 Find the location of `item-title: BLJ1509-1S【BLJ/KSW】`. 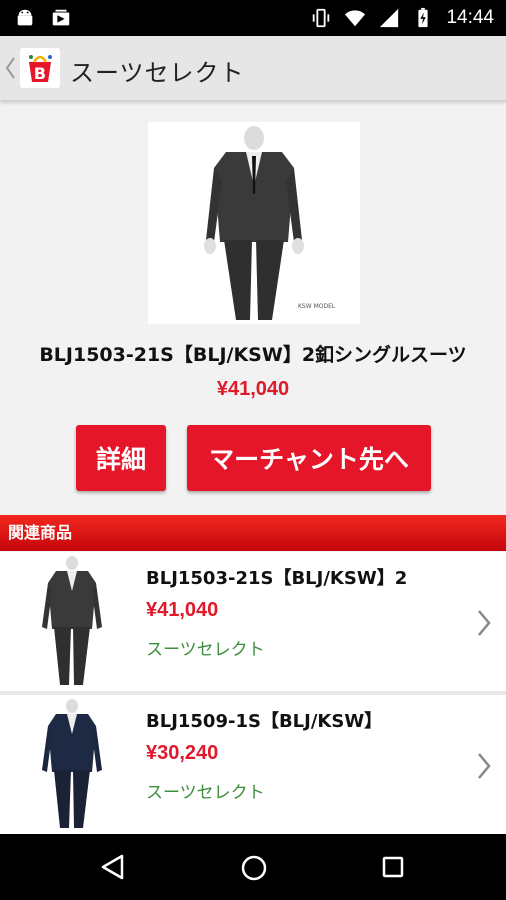

item-title: BLJ1509-1S【BLJ/KSW】 is located at coordinates (264, 721).